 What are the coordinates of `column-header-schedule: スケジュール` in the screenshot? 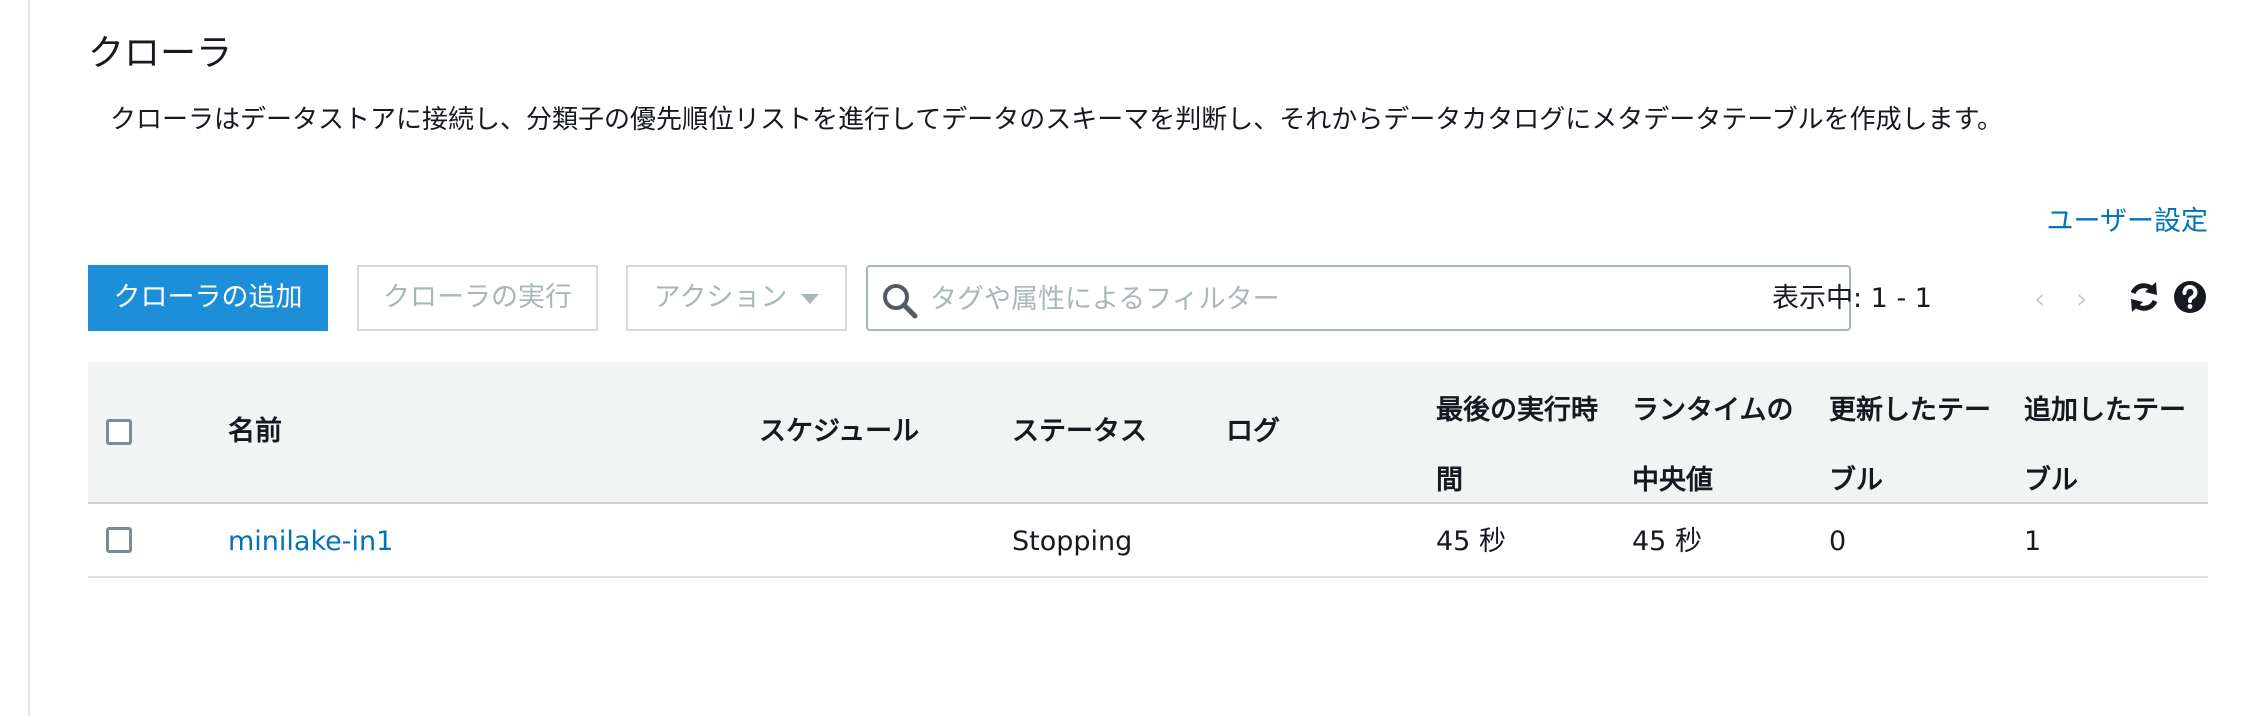 It's located at (839, 432).